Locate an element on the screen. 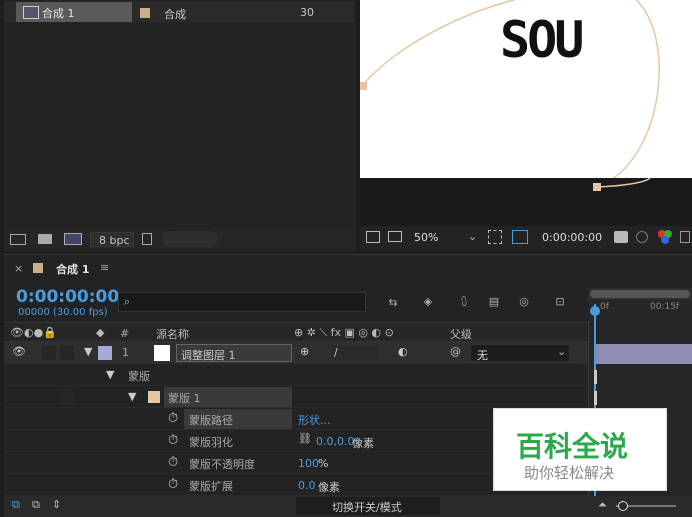 The width and height of the screenshot is (692, 517). timeline-footer: ⧉ ⧉ ⇕ 切换开关/模式 ⏶ is located at coordinates (348, 506).